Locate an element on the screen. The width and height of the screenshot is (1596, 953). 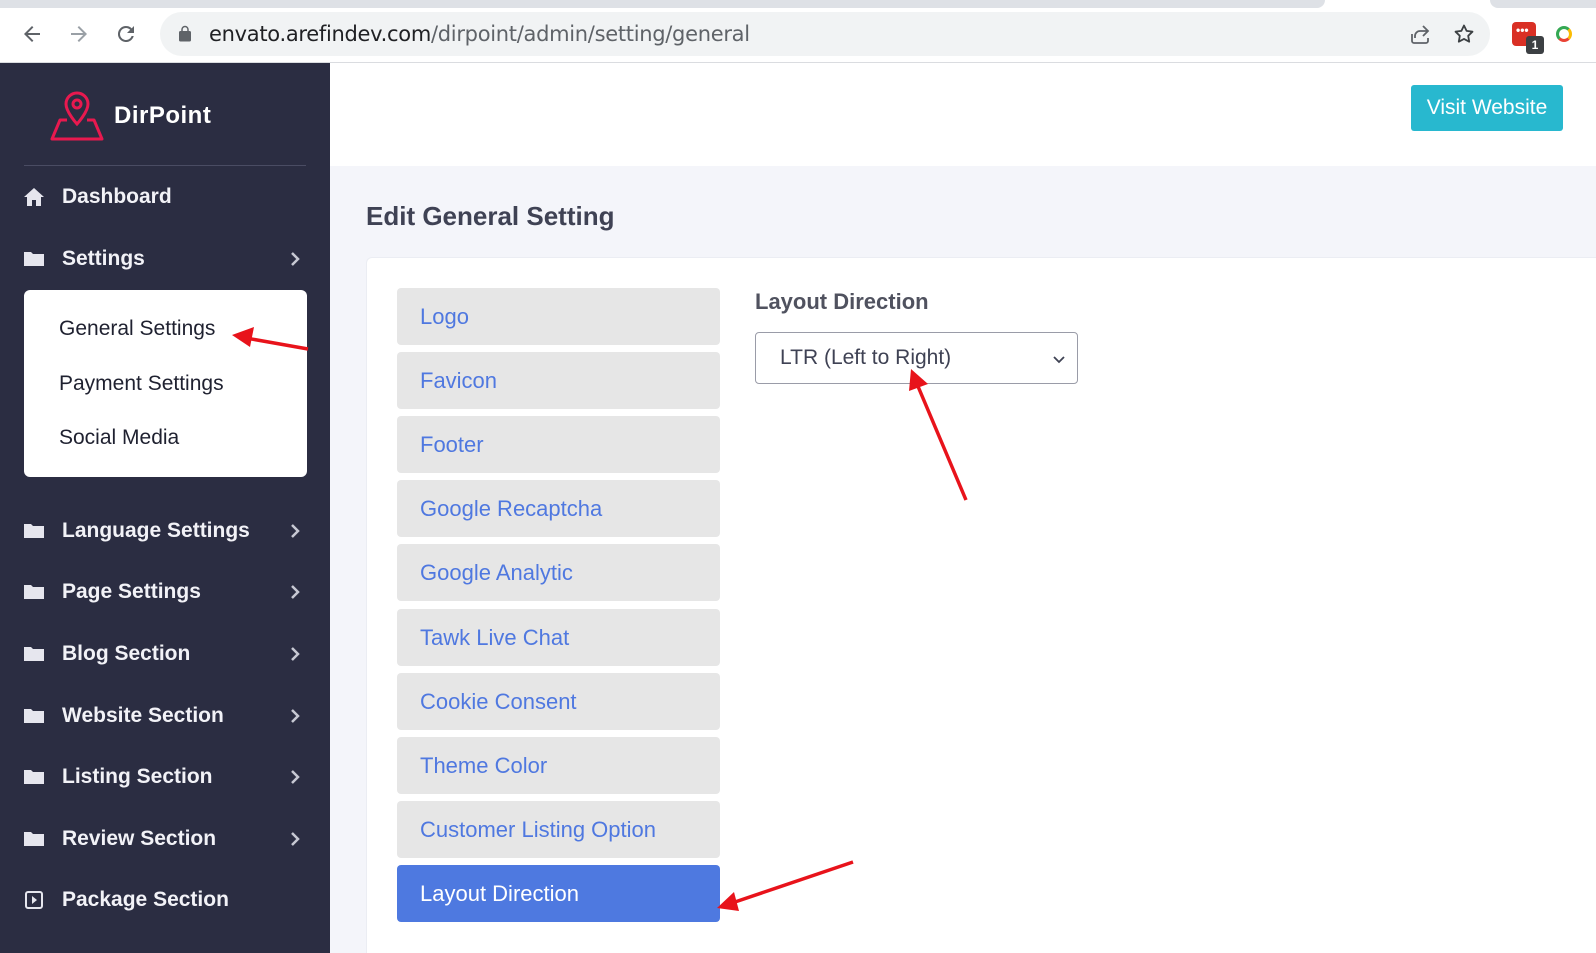
top-header: Visit Website is located at coordinates (963, 114).